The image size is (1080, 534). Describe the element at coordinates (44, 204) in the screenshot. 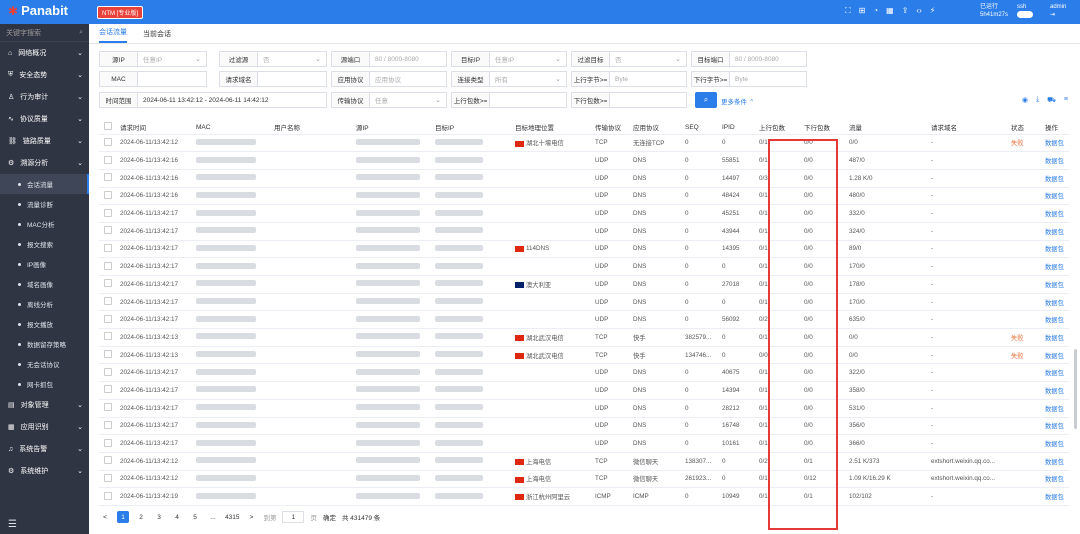

I see `sidebar-subitem: 流量诊断` at that location.